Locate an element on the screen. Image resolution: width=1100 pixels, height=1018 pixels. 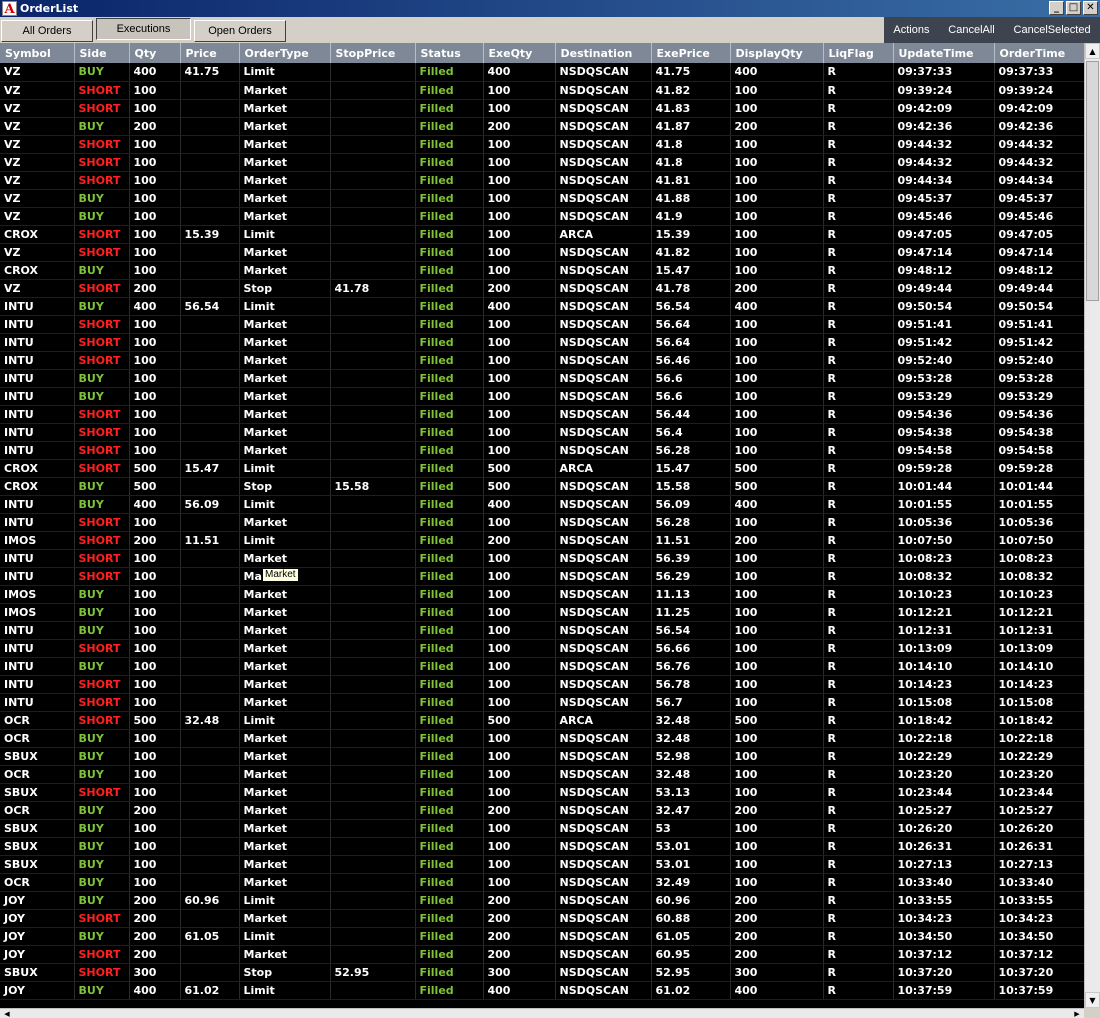
cell-ordertype: Market is located at coordinates (285, 180).